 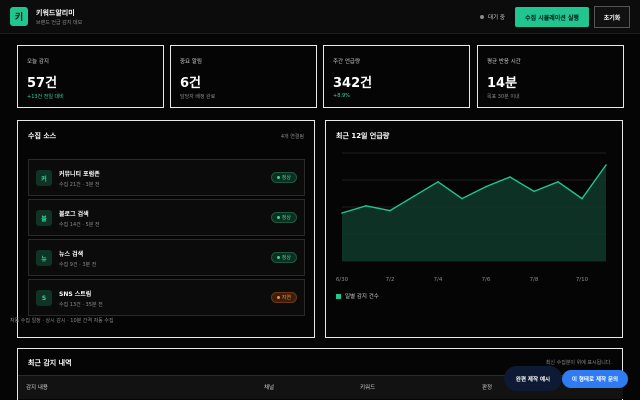 What do you see at coordinates (486, 280) in the screenshot?
I see `x-tick-label: 7/6` at bounding box center [486, 280].